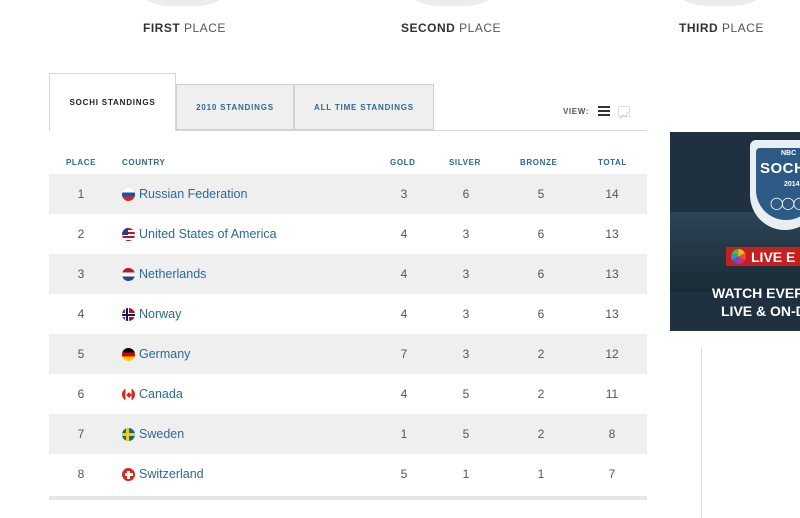 This screenshot has height=518, width=800. Describe the element at coordinates (81, 474) in the screenshot. I see `place-cell: 8` at that location.